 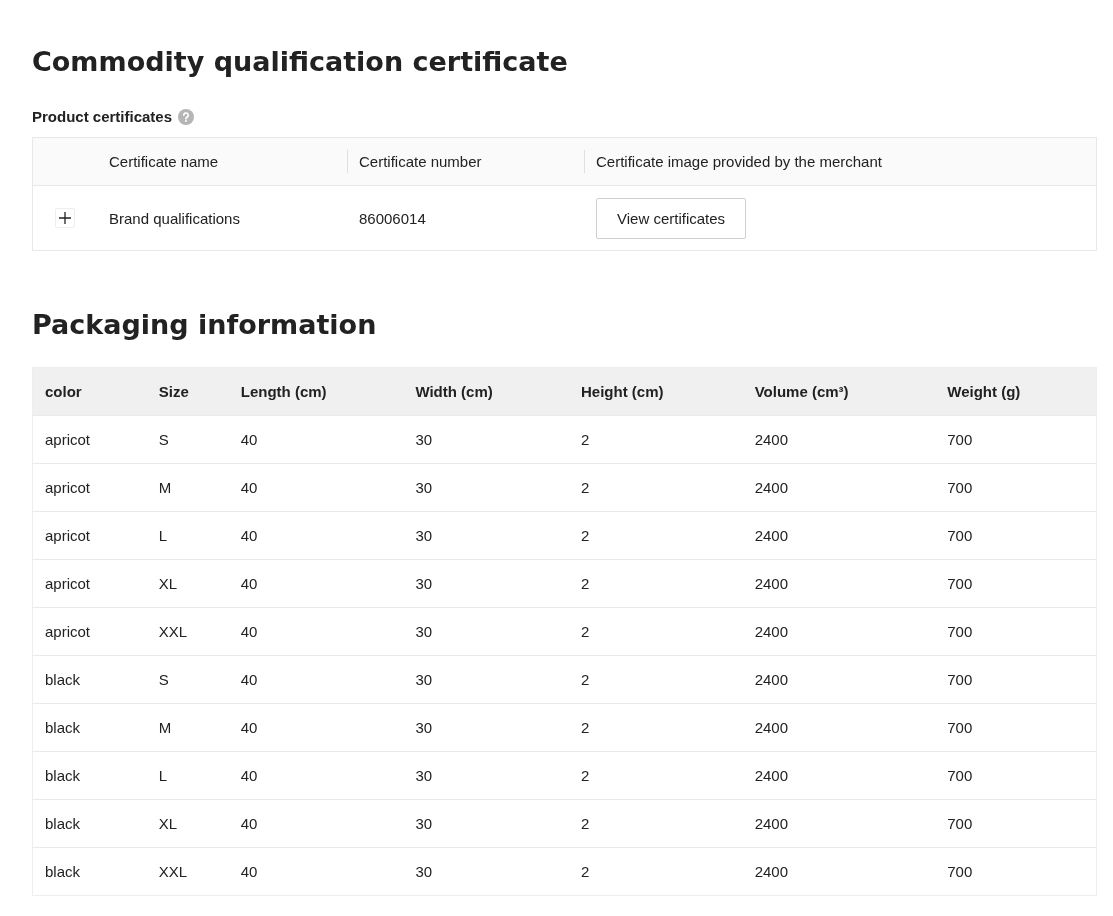 What do you see at coordinates (839, 391) in the screenshot?
I see `column-header: Volume (cm³)` at bounding box center [839, 391].